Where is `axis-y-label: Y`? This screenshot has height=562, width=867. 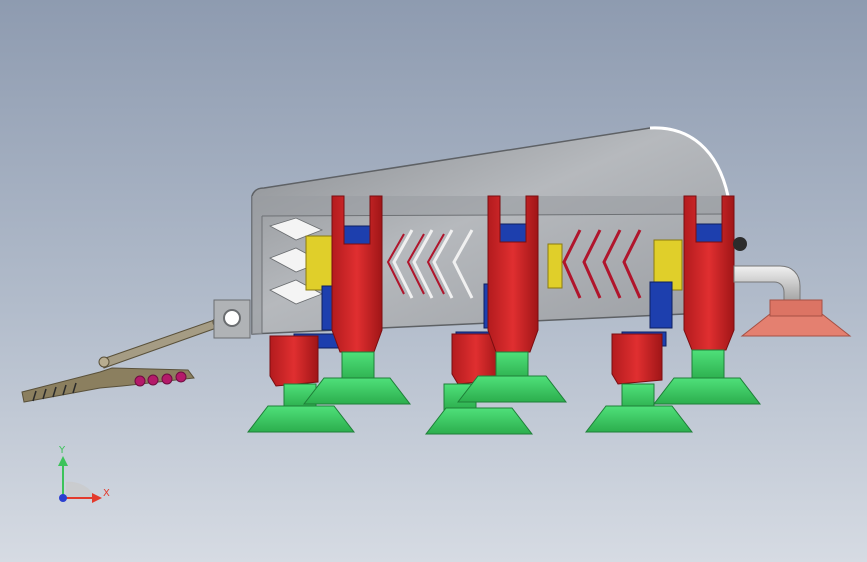
axis-y-label: Y is located at coordinates (62, 450).